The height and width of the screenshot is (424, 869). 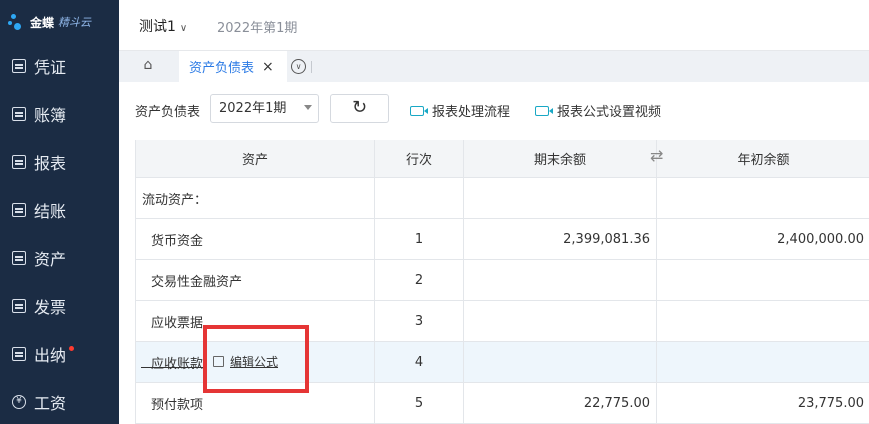 I want to click on sidebar-item-label: 资产, so click(x=50, y=259).